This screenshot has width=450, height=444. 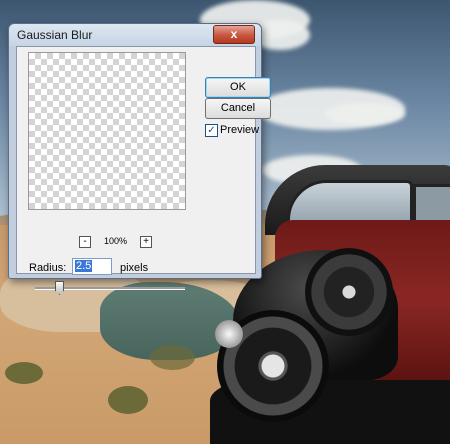 What do you see at coordinates (238, 87) in the screenshot?
I see `ok-button: OK` at bounding box center [238, 87].